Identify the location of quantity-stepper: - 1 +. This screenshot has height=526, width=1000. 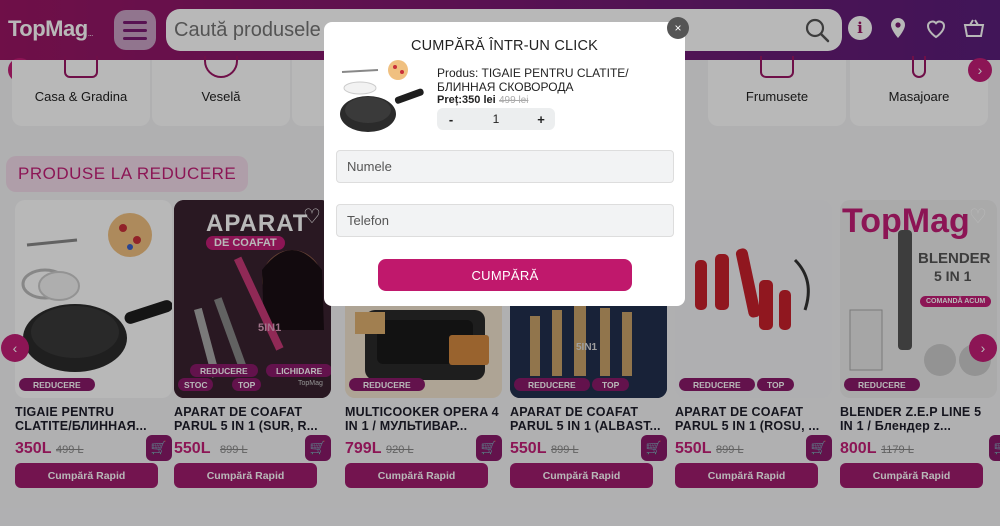
(496, 119).